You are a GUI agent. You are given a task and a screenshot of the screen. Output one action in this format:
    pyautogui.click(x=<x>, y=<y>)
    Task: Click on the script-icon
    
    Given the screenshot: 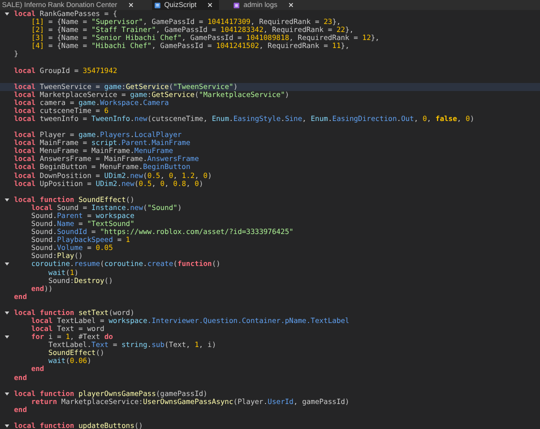 What is the action you would take?
    pyautogui.click(x=158, y=5)
    